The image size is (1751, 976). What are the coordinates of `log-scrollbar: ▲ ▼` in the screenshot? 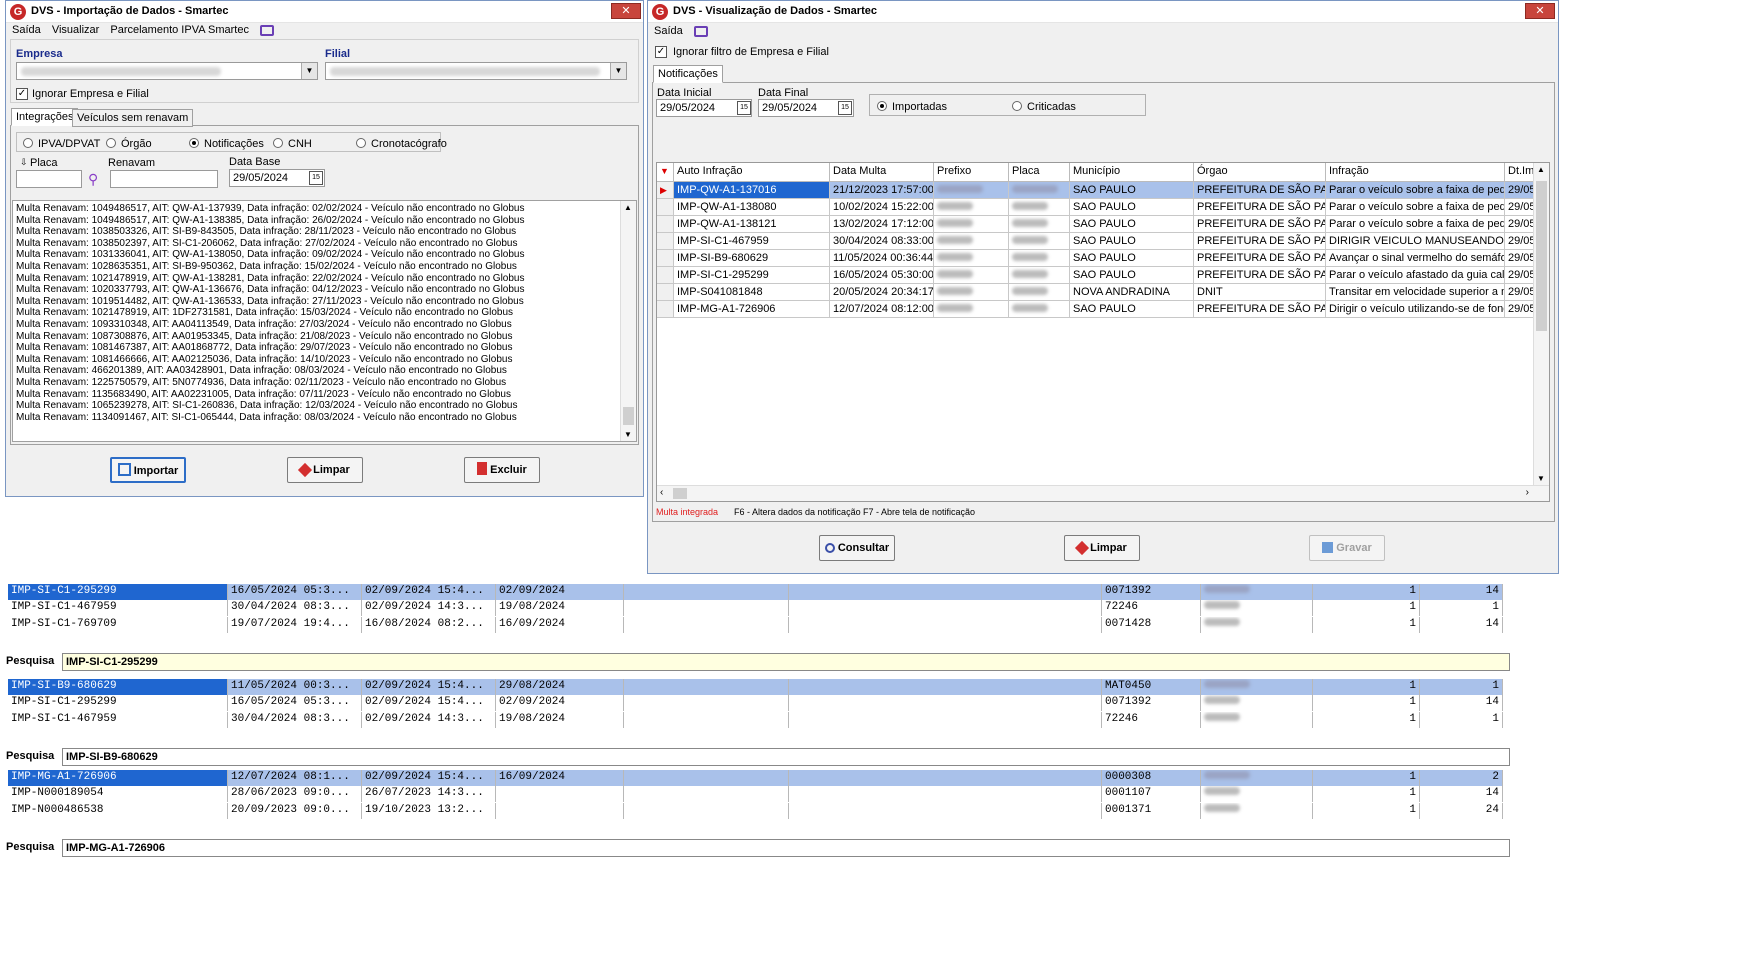 It's located at (628, 321).